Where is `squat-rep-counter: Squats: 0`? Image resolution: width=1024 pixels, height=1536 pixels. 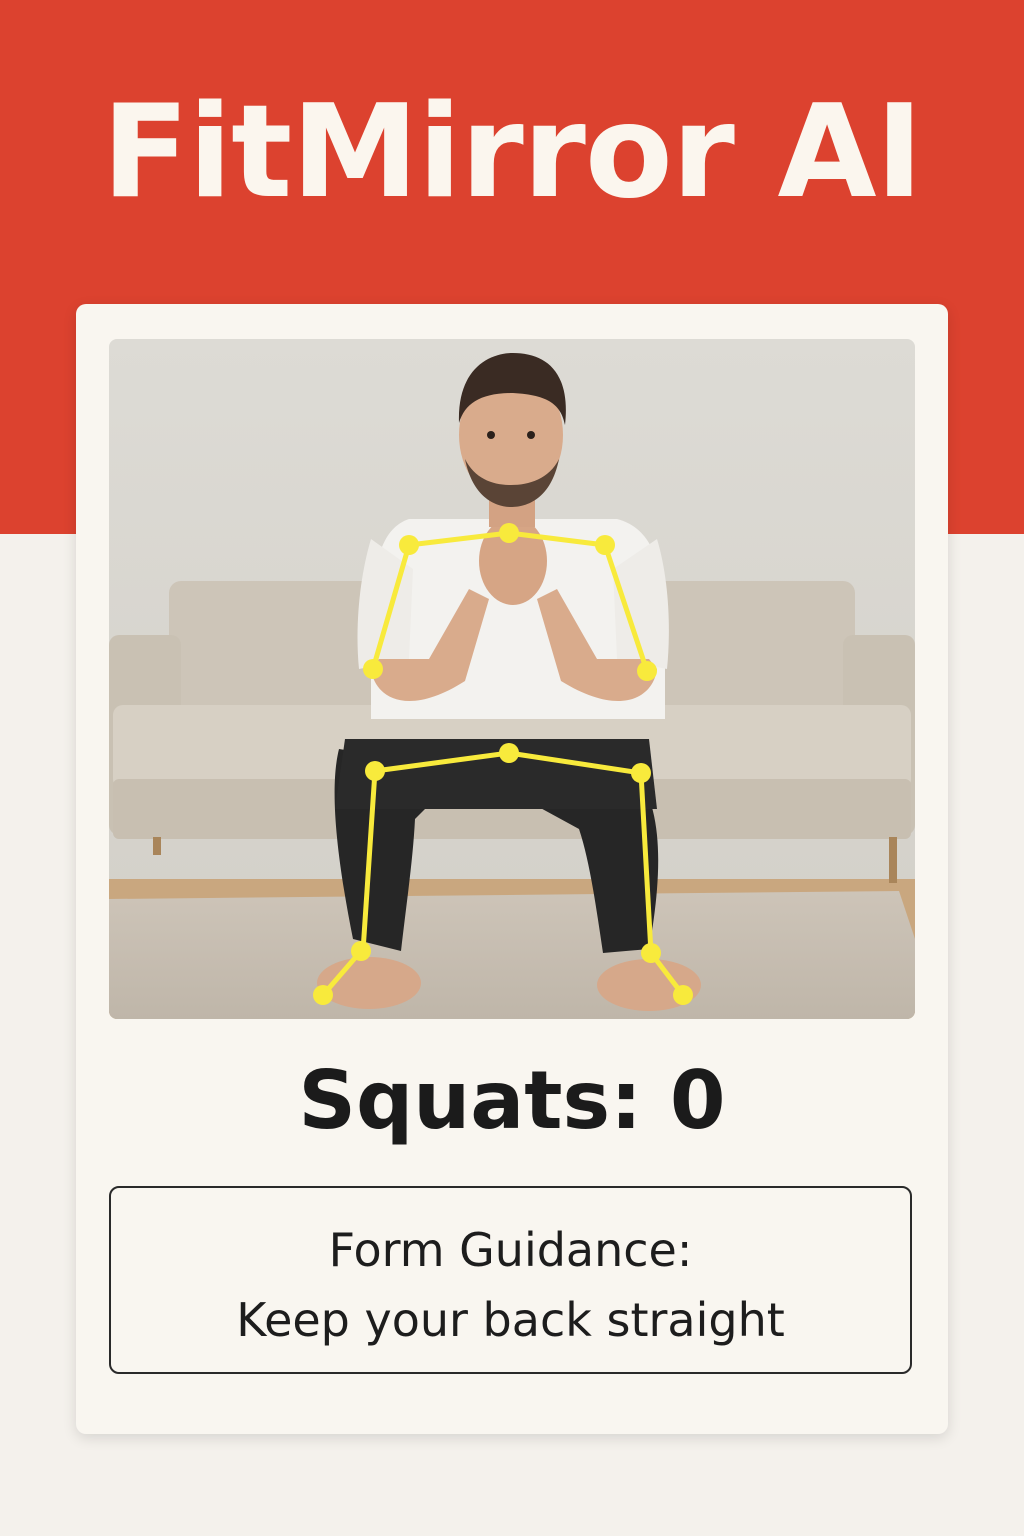 squat-rep-counter: Squats: 0 is located at coordinates (512, 1100).